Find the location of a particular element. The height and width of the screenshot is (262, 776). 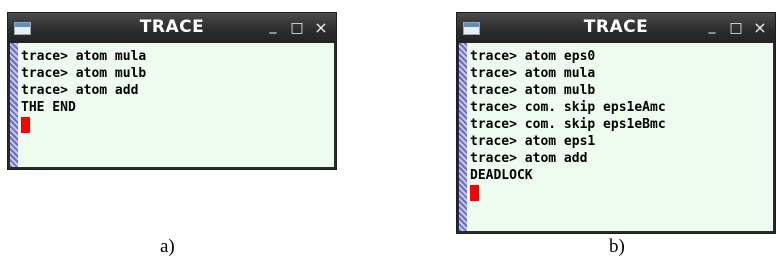

terminal-line: THE END is located at coordinates (48, 107).